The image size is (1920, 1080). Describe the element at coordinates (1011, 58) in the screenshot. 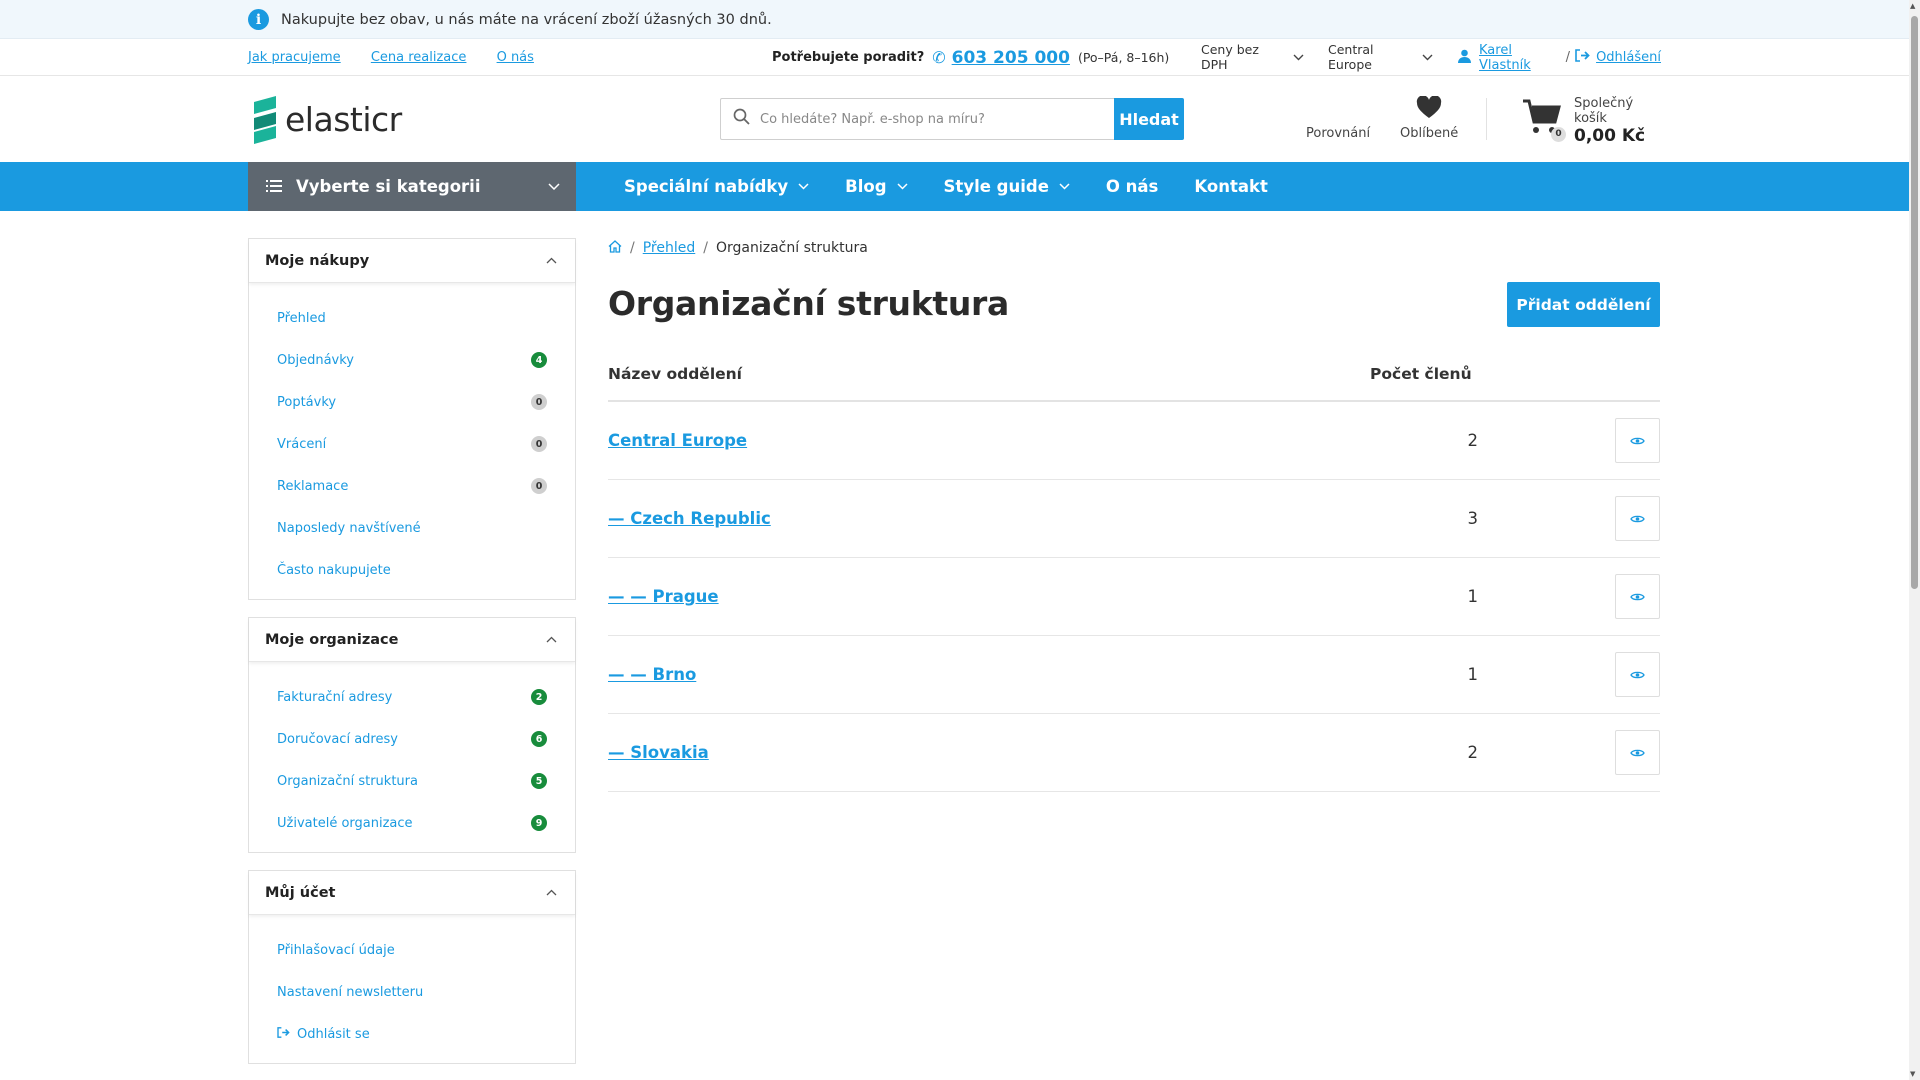

I see `phone-number-link: 603 205 000` at that location.